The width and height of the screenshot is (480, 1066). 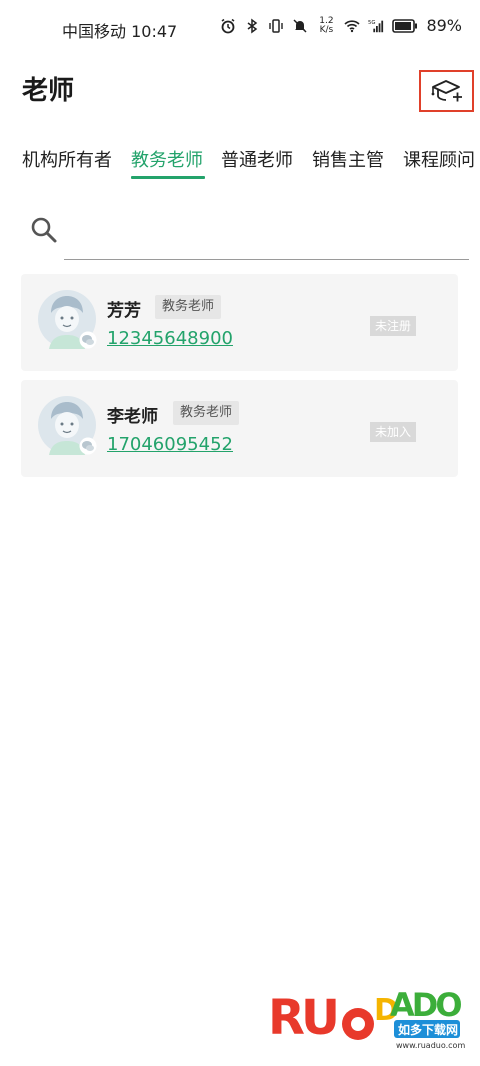 What do you see at coordinates (302, 1018) in the screenshot?
I see `svg-text: RU` at bounding box center [302, 1018].